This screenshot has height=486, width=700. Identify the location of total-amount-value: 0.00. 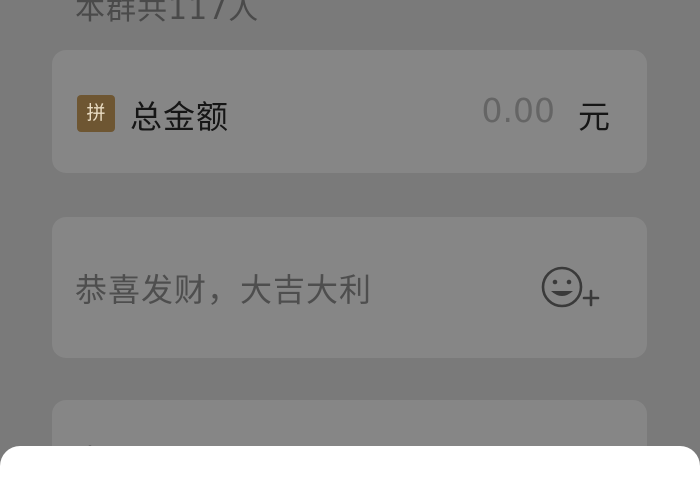
(518, 110).